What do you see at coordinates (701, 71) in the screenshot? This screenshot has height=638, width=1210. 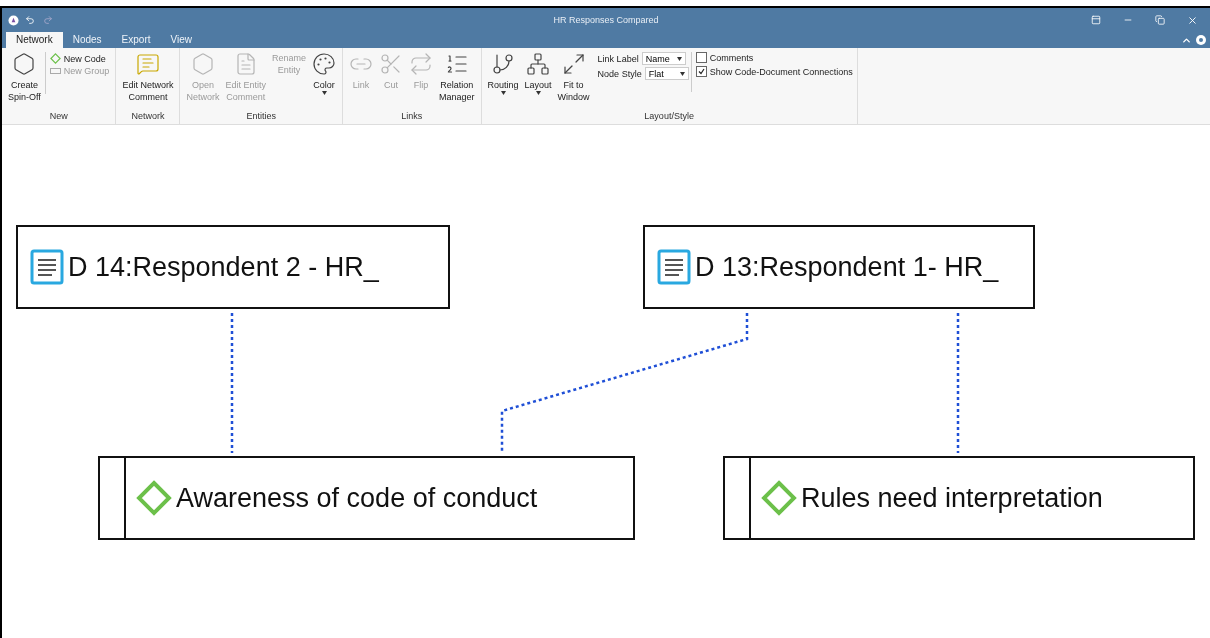 I see `check-icon` at bounding box center [701, 71].